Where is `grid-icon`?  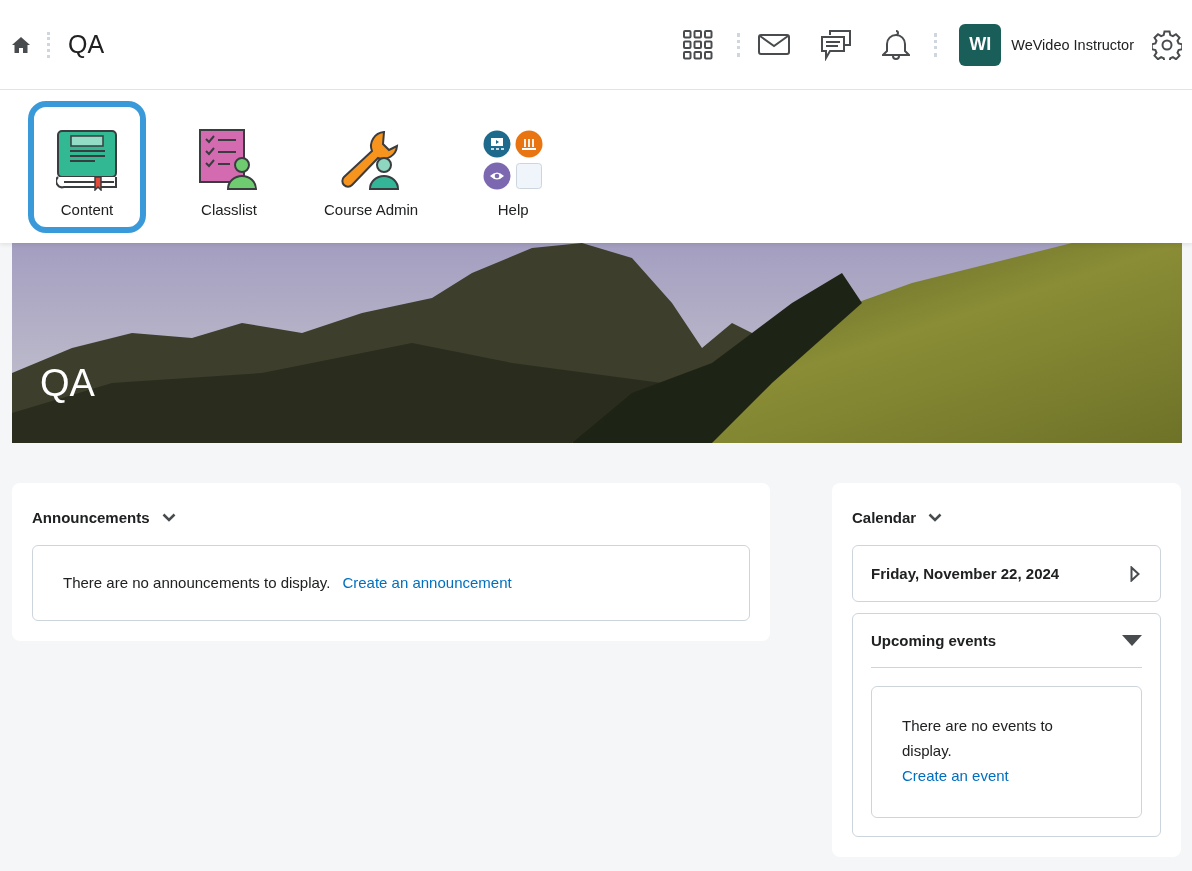
grid-icon is located at coordinates (698, 44).